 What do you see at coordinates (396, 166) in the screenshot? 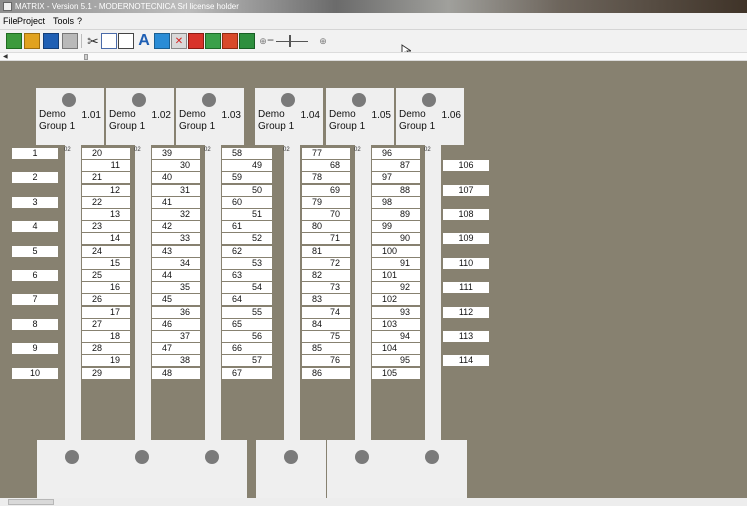
I see `label-cell: 87` at bounding box center [396, 166].